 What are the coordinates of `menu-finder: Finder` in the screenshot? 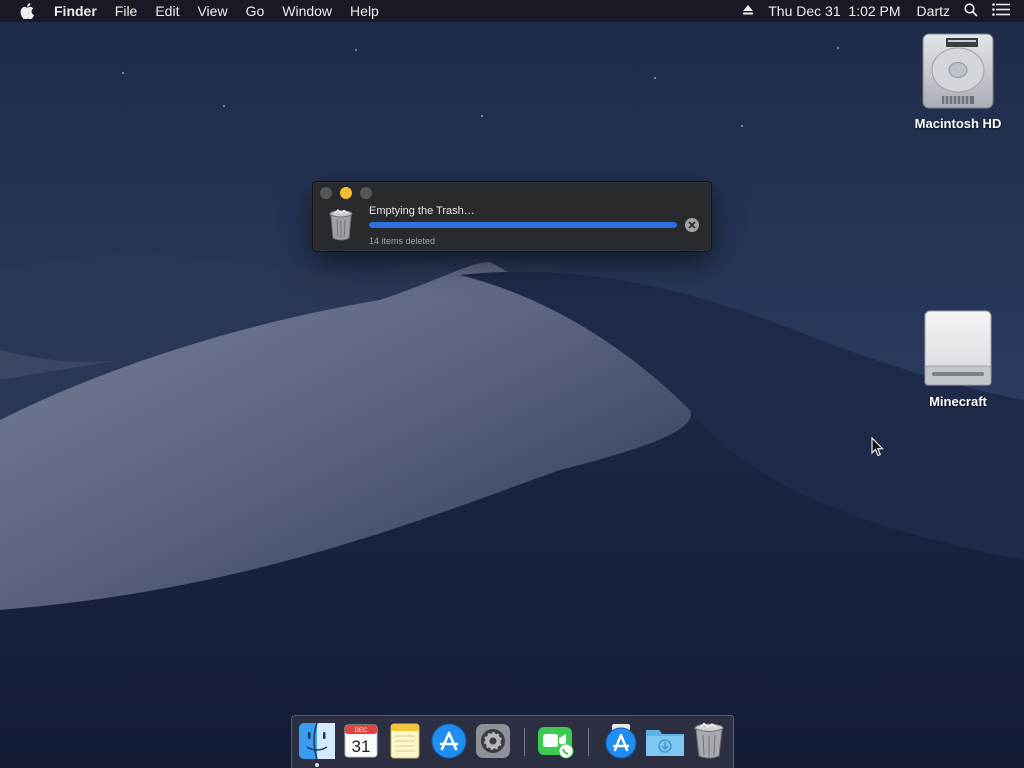 It's located at (75, 11).